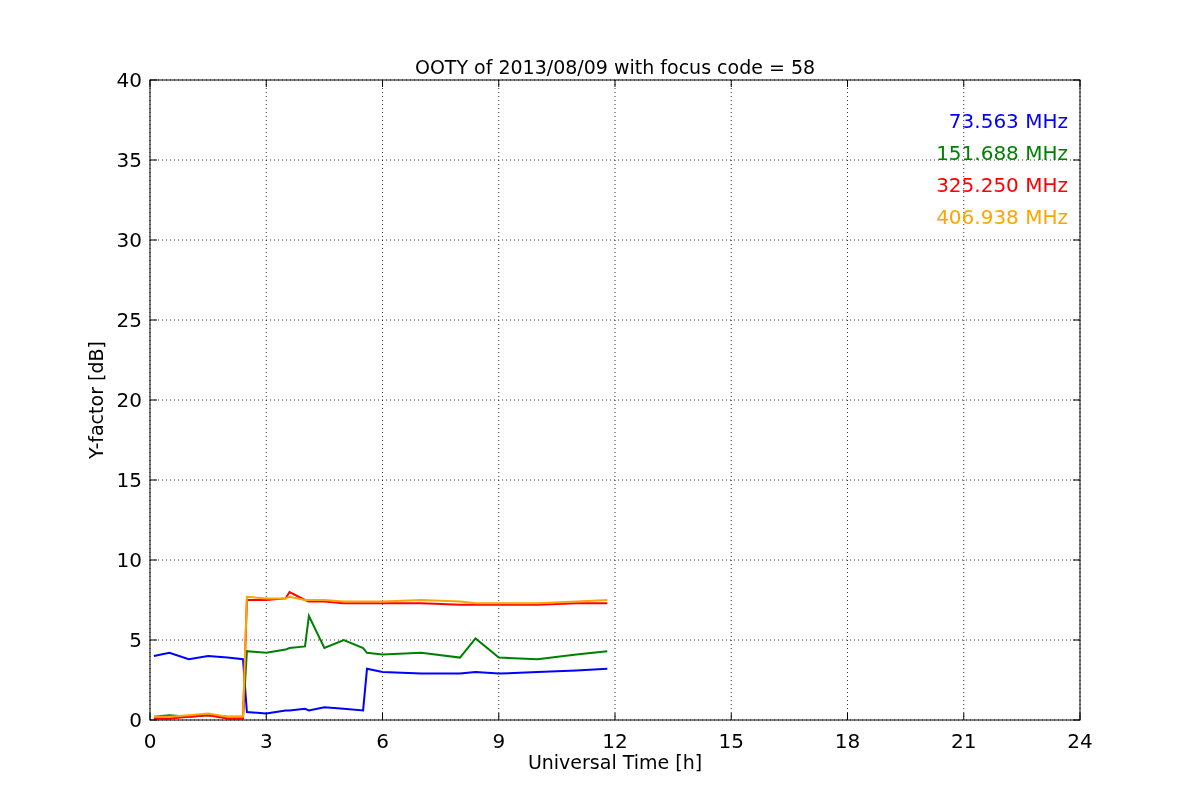 Image resolution: width=1200 pixels, height=800 pixels. What do you see at coordinates (847, 741) in the screenshot?
I see `x-tick-label: 18` at bounding box center [847, 741].